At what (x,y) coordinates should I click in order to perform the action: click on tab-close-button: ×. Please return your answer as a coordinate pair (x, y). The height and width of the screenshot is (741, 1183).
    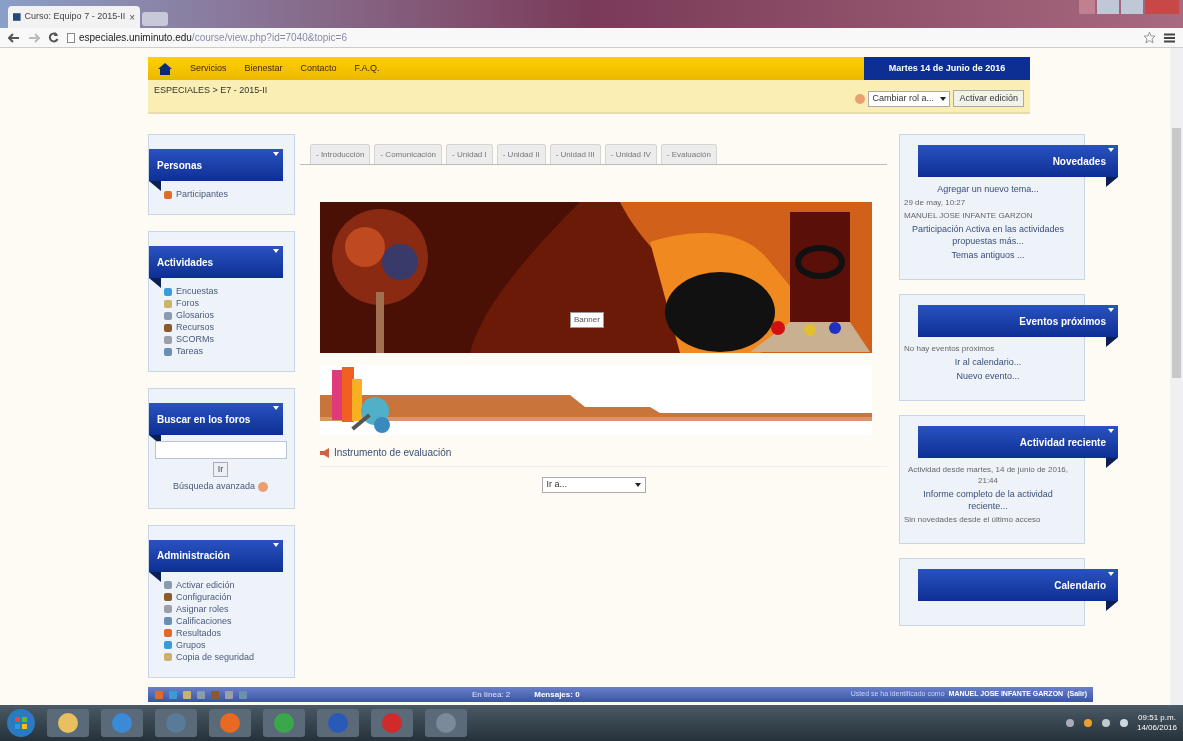
    Looking at the image, I should click on (132, 17).